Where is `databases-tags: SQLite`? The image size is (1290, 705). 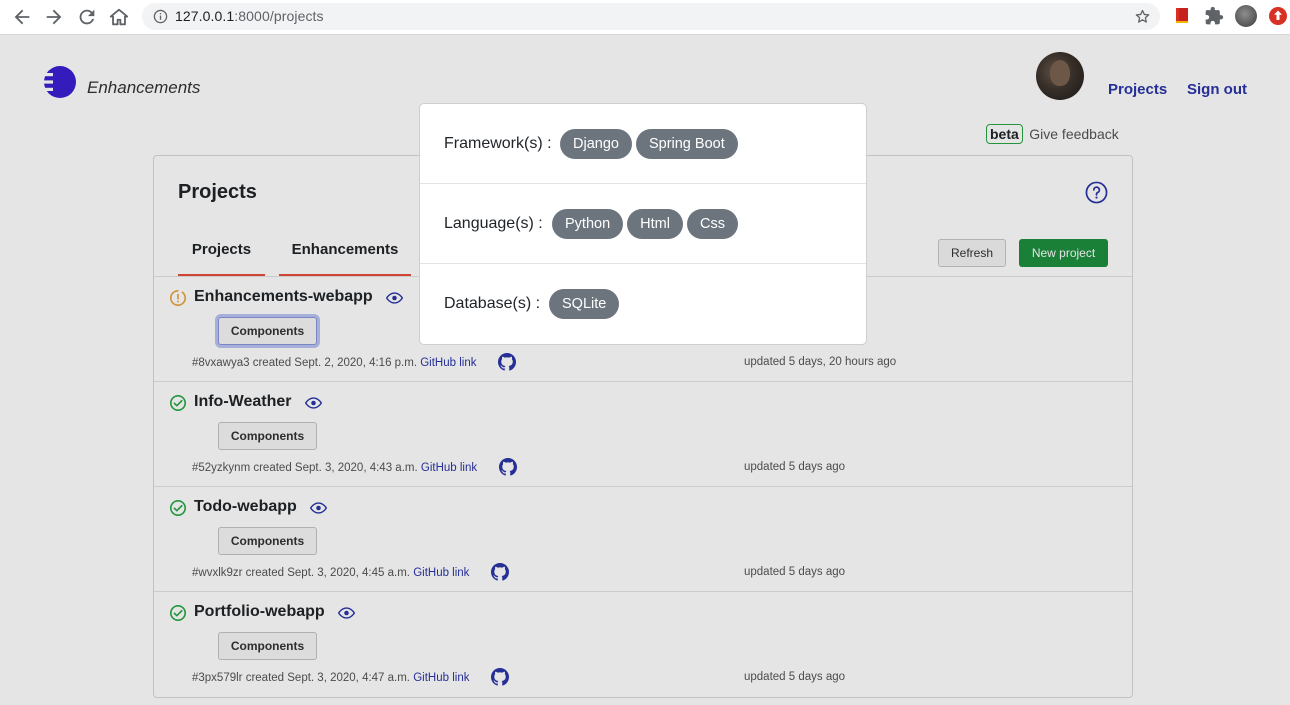 databases-tags: SQLite is located at coordinates (584, 304).